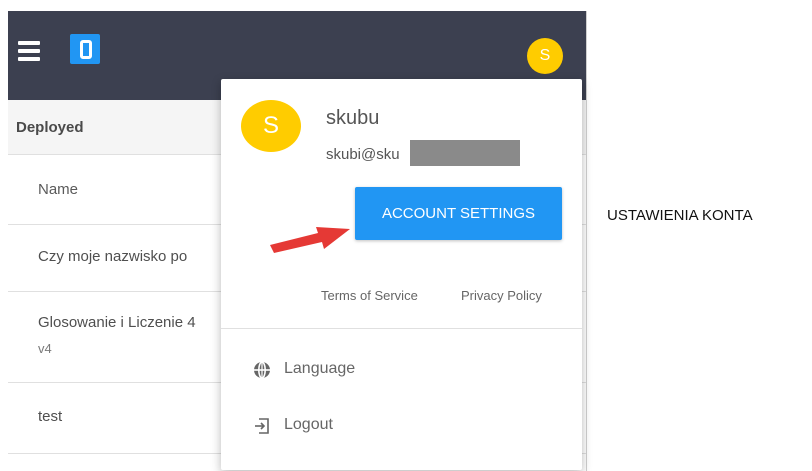 The width and height of the screenshot is (812, 471). I want to click on logout-icon, so click(262, 426).